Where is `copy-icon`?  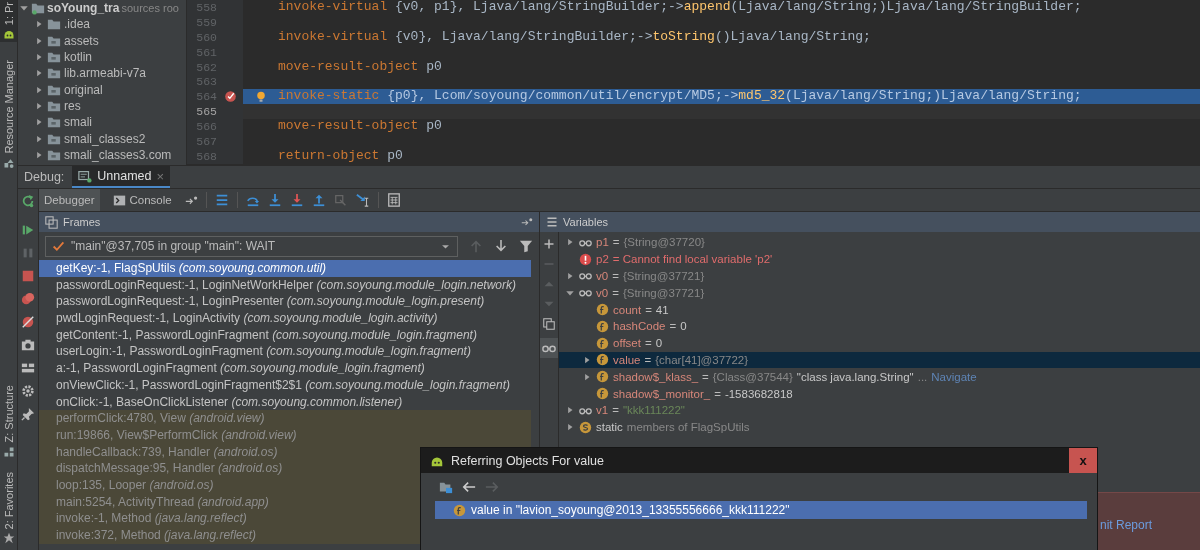 copy-icon is located at coordinates (549, 324).